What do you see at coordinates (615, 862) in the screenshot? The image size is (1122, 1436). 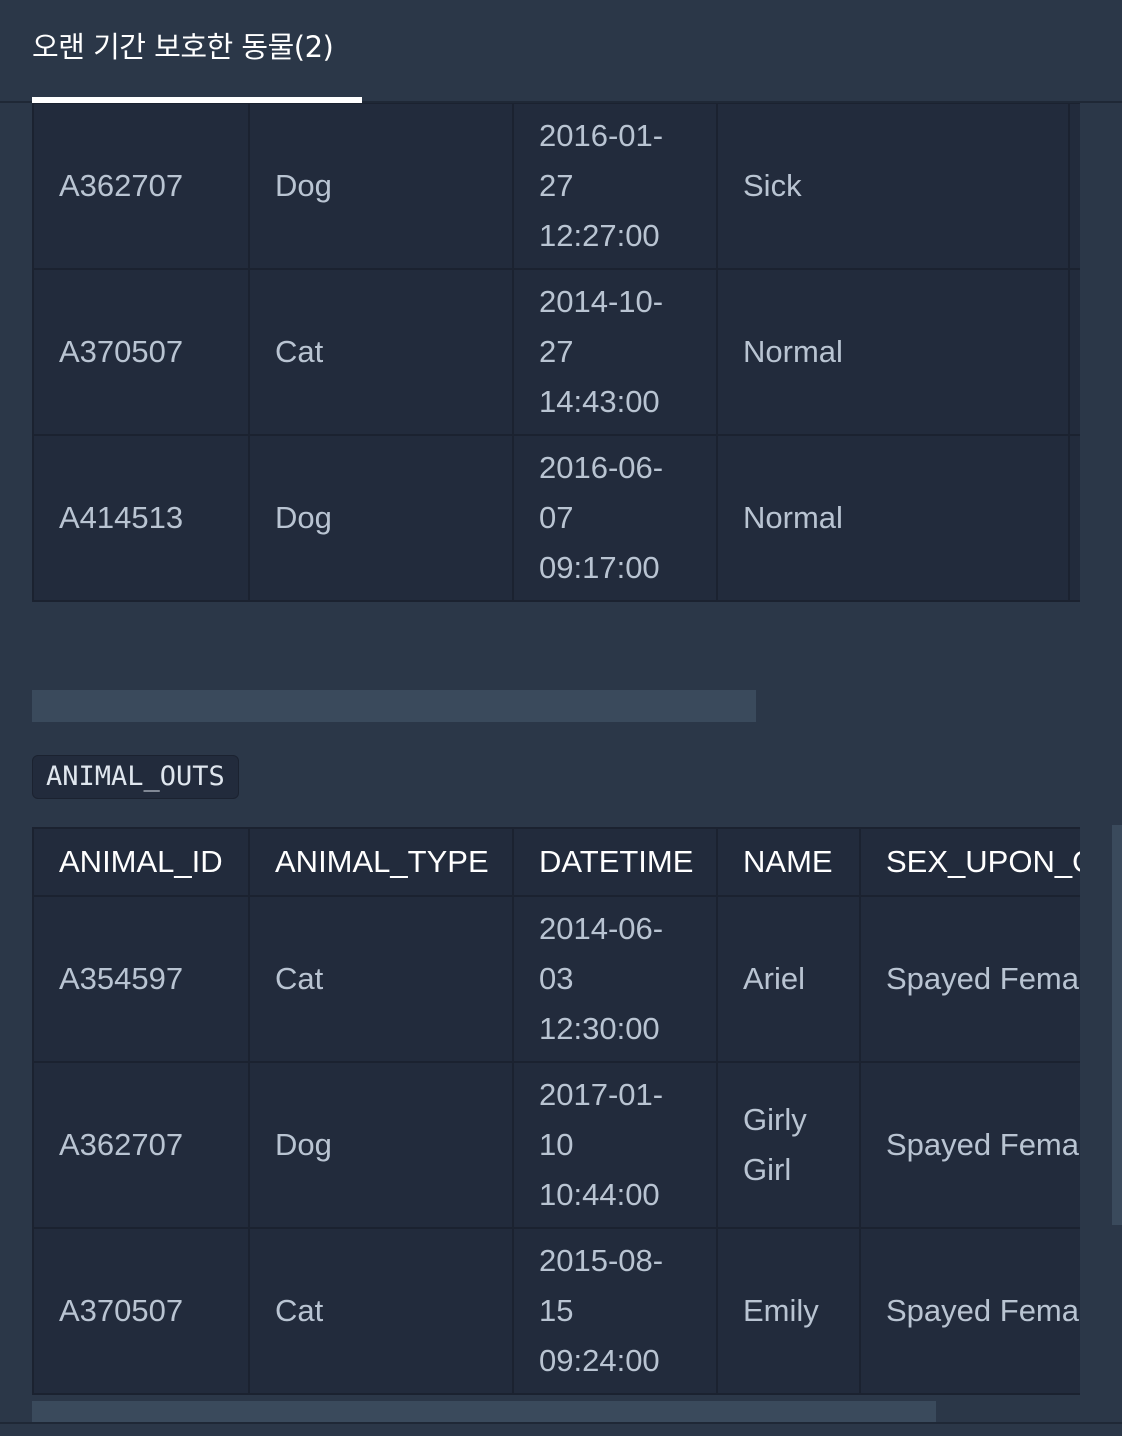 I see `column-header-datetime: DATETIME` at bounding box center [615, 862].